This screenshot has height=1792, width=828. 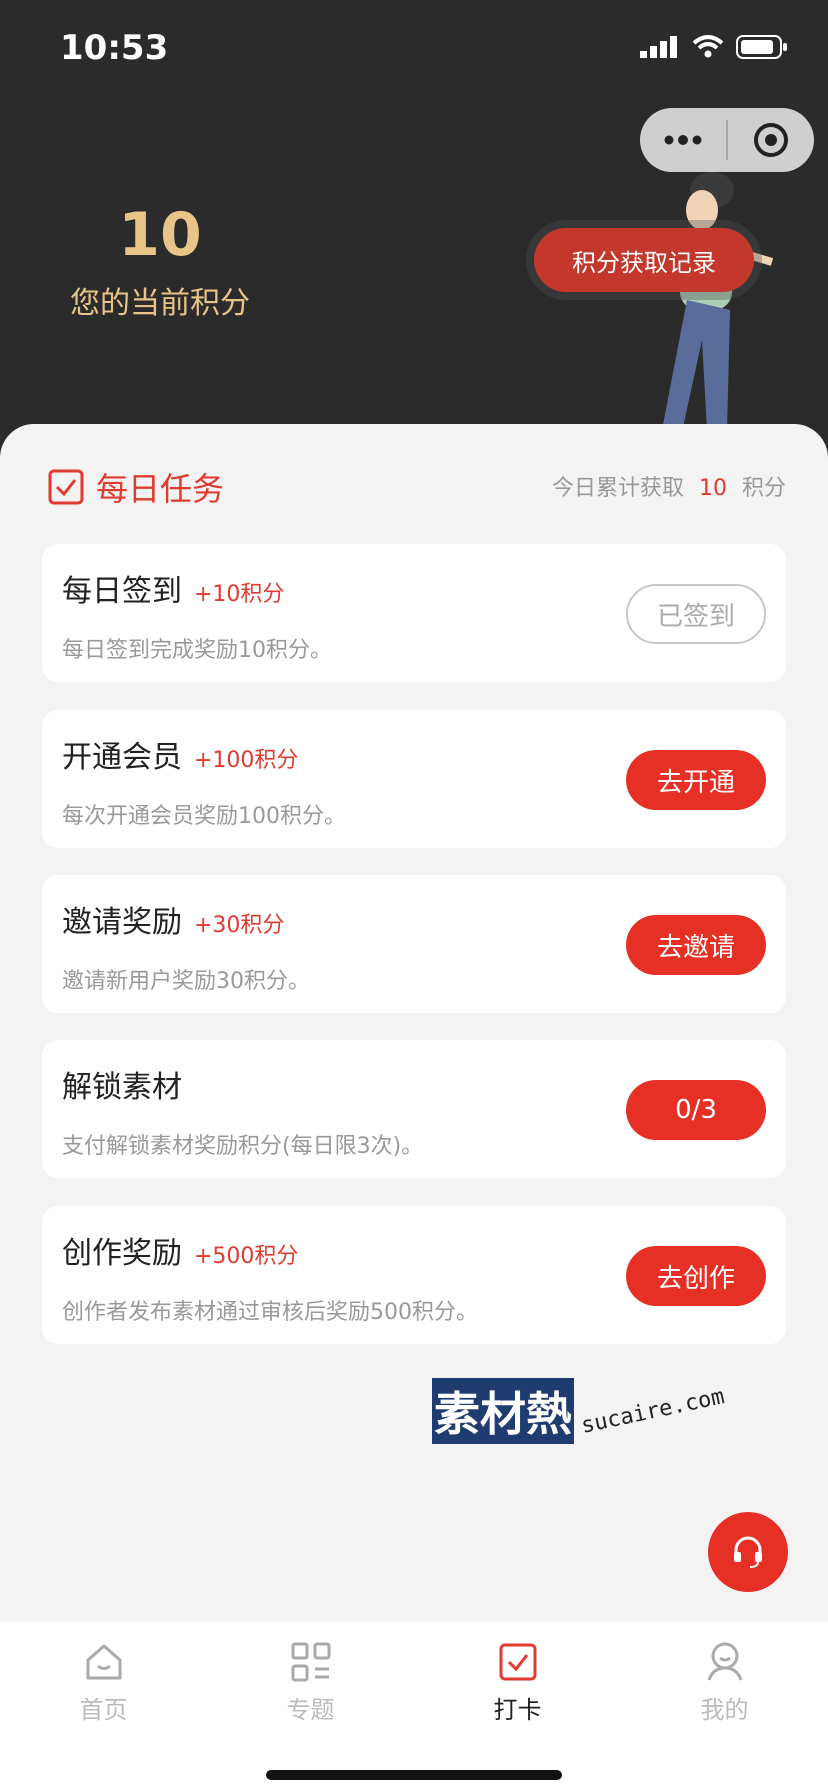 I want to click on tab-bar: 首页 专题 打卡 我的, so click(x=414, y=1707).